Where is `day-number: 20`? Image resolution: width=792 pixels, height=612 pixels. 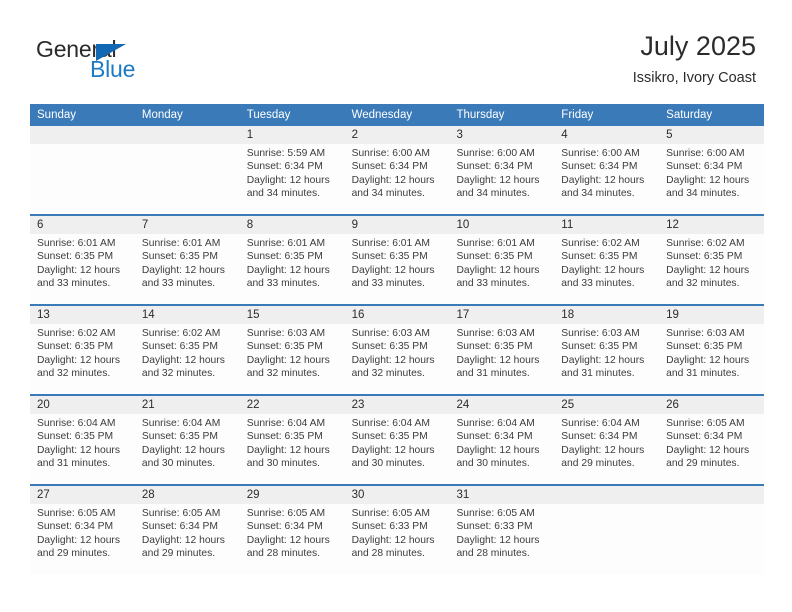
day-number: 20 is located at coordinates (82, 405).